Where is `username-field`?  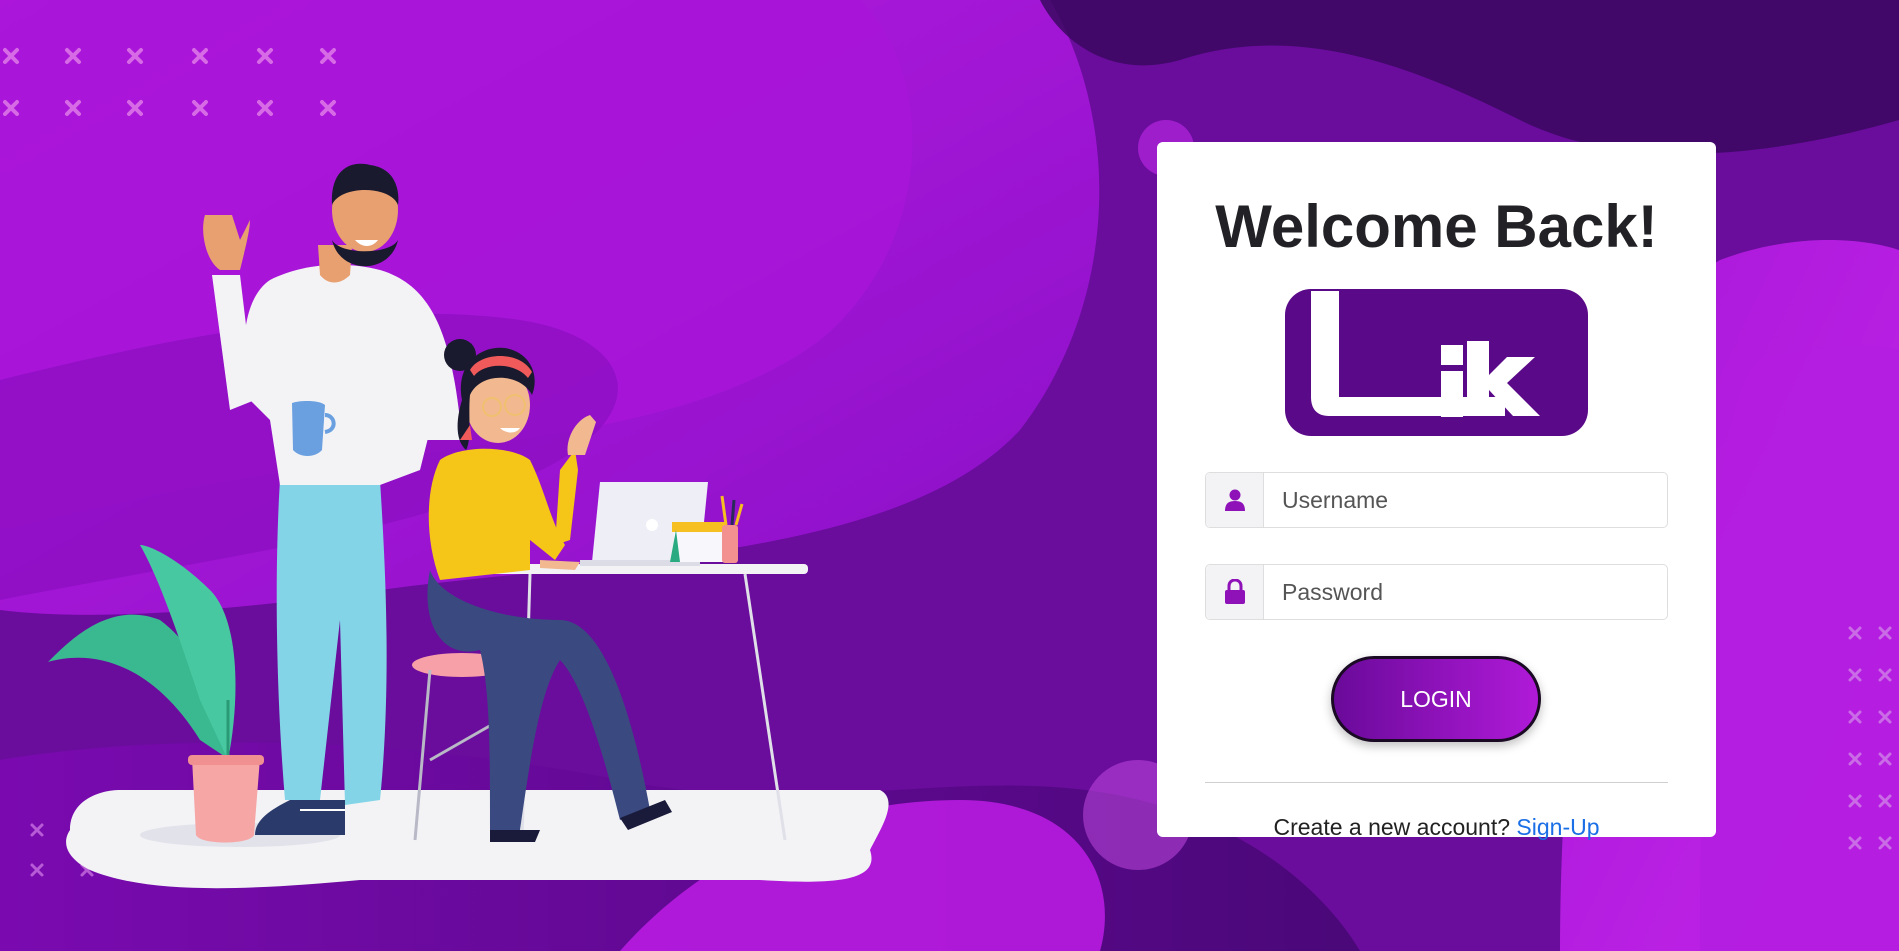 username-field is located at coordinates (1436, 500).